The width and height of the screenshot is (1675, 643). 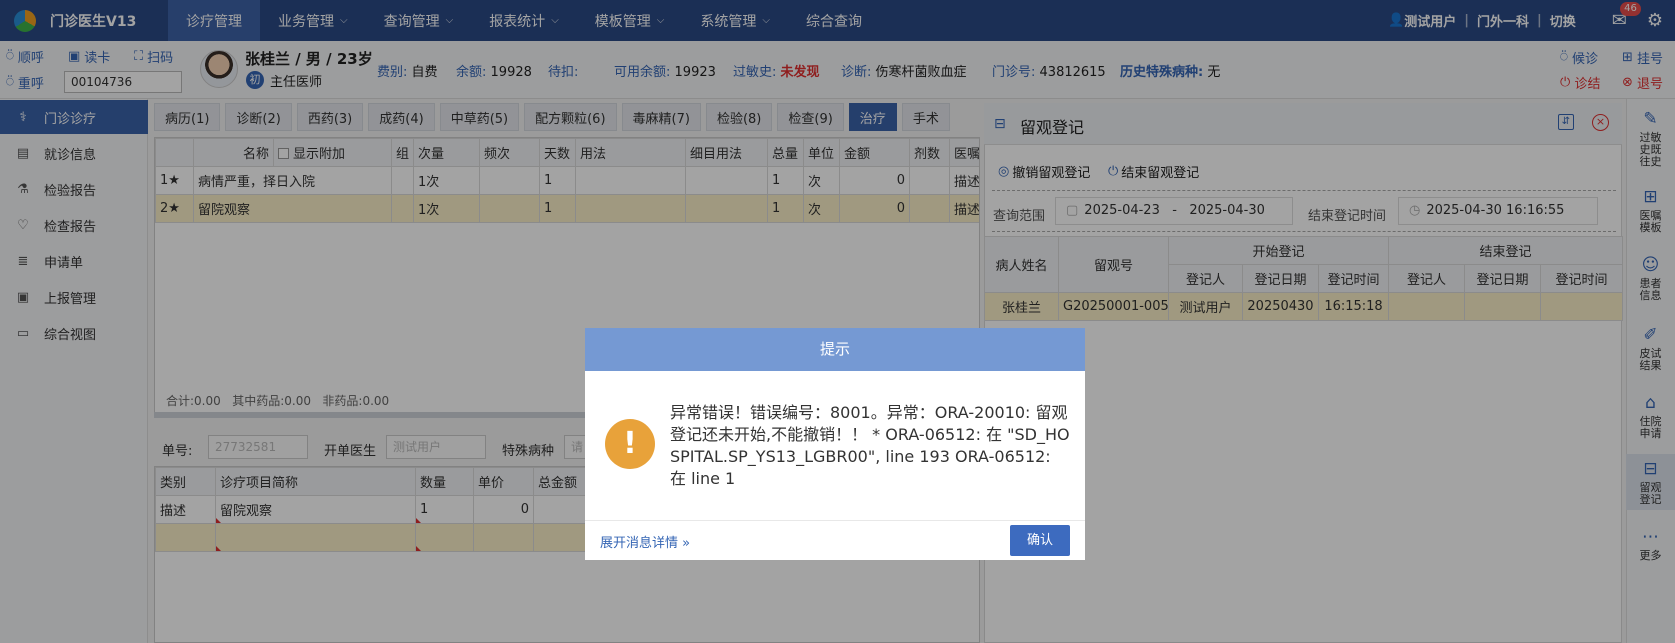 I want to click on chevron-double-down-icon: », so click(x=686, y=543).